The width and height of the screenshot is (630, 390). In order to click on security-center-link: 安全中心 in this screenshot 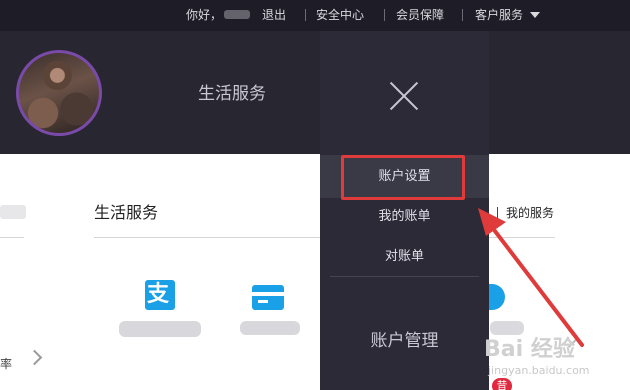, I will do `click(340, 15)`.